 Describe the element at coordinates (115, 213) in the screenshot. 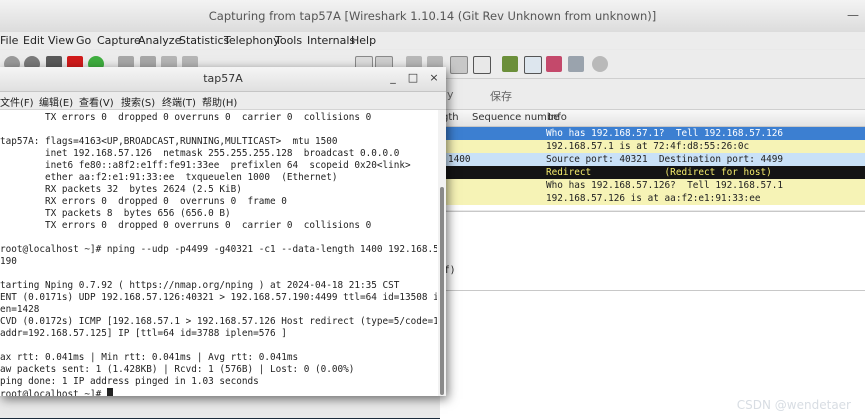

I see `terminal-line: TX packets 8 bytes 656 (656.0 B)` at that location.